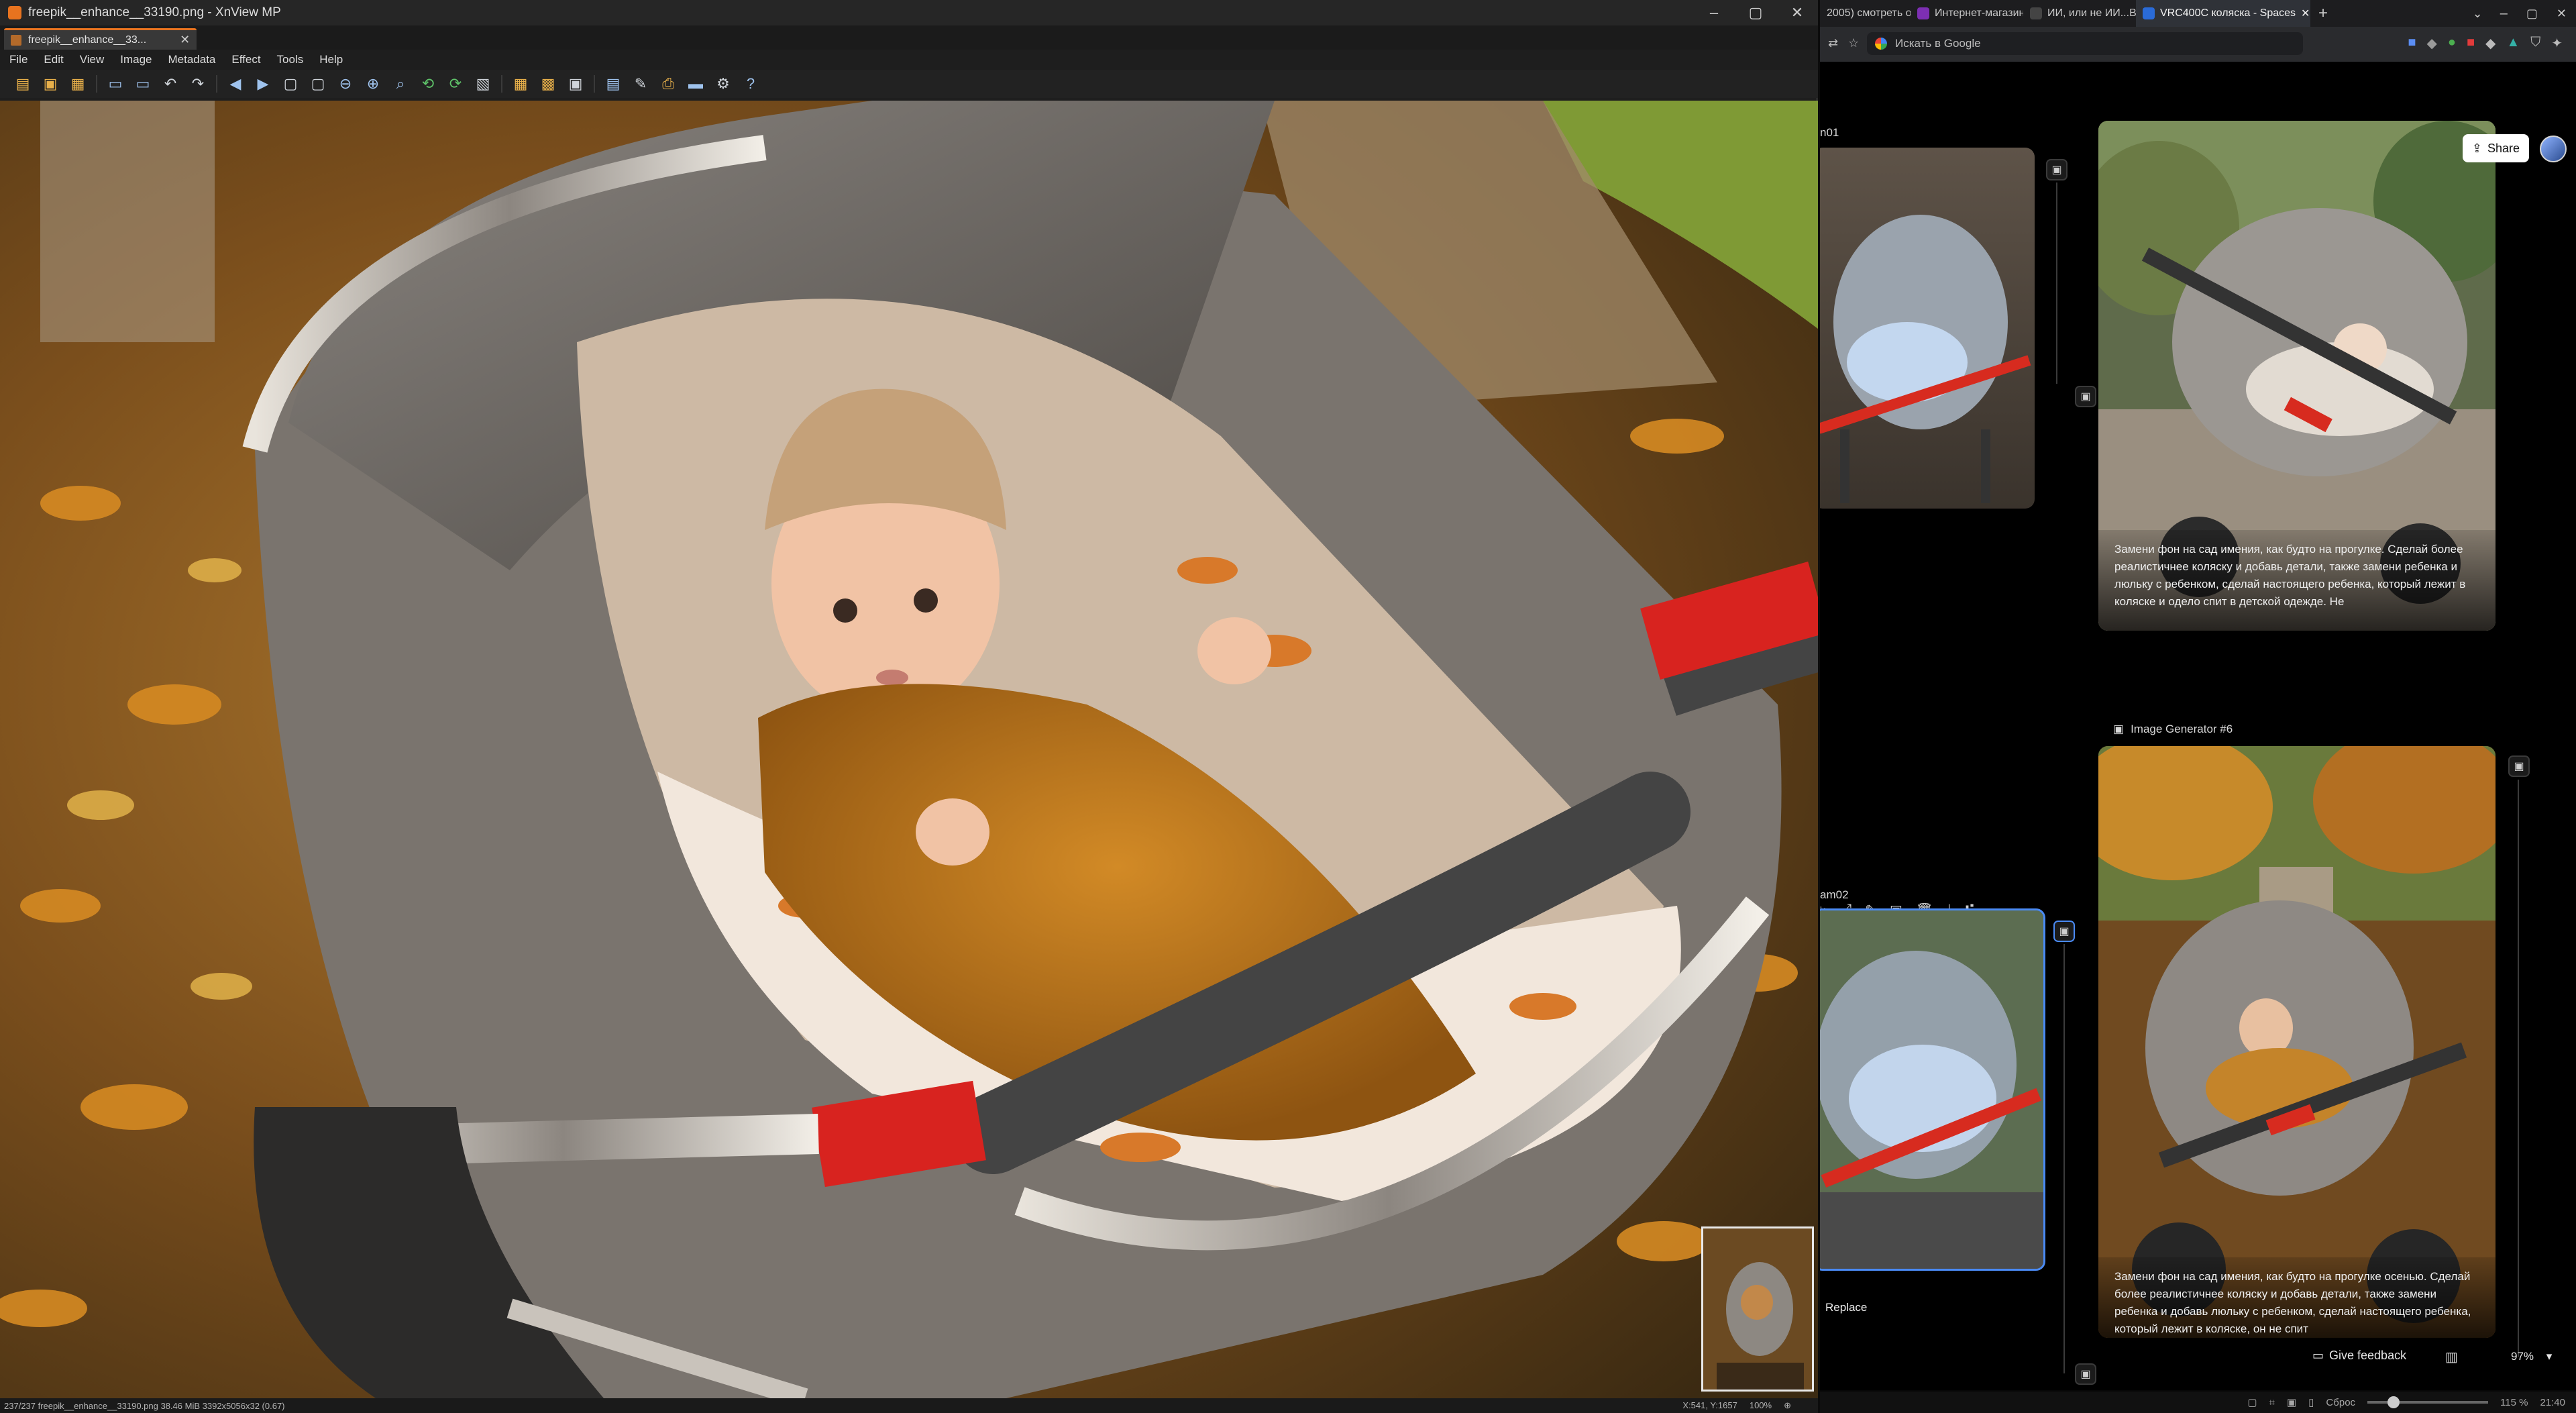 Image resolution: width=2576 pixels, height=1413 pixels. Describe the element at coordinates (2561, 14) in the screenshot. I see `browser-close-icon: ✕` at that location.